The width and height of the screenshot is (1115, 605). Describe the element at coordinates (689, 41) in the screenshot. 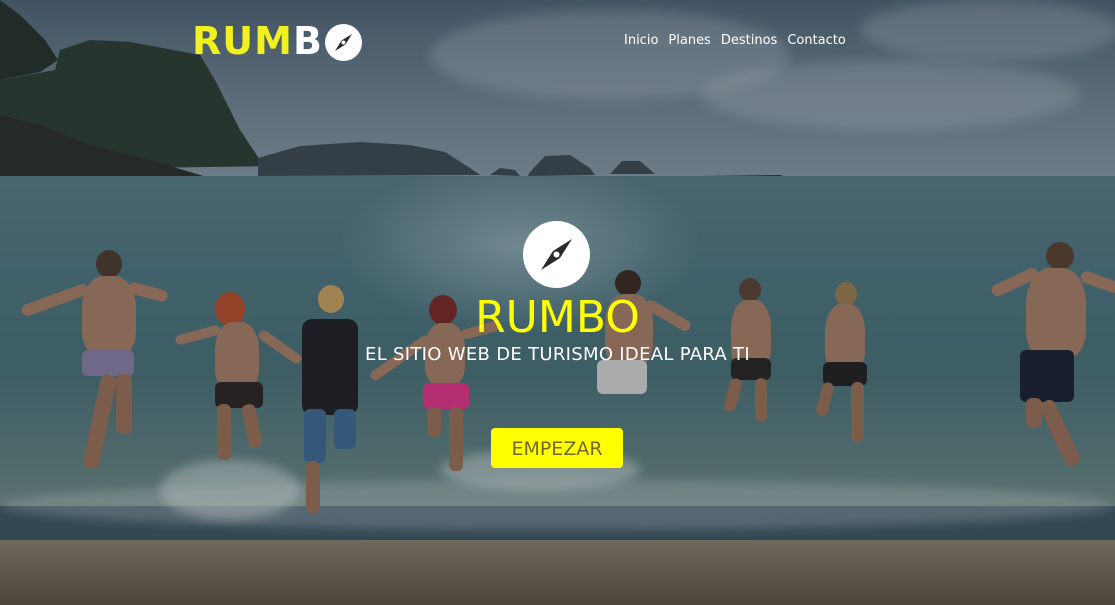

I see `nav-item-planes: Planes` at that location.